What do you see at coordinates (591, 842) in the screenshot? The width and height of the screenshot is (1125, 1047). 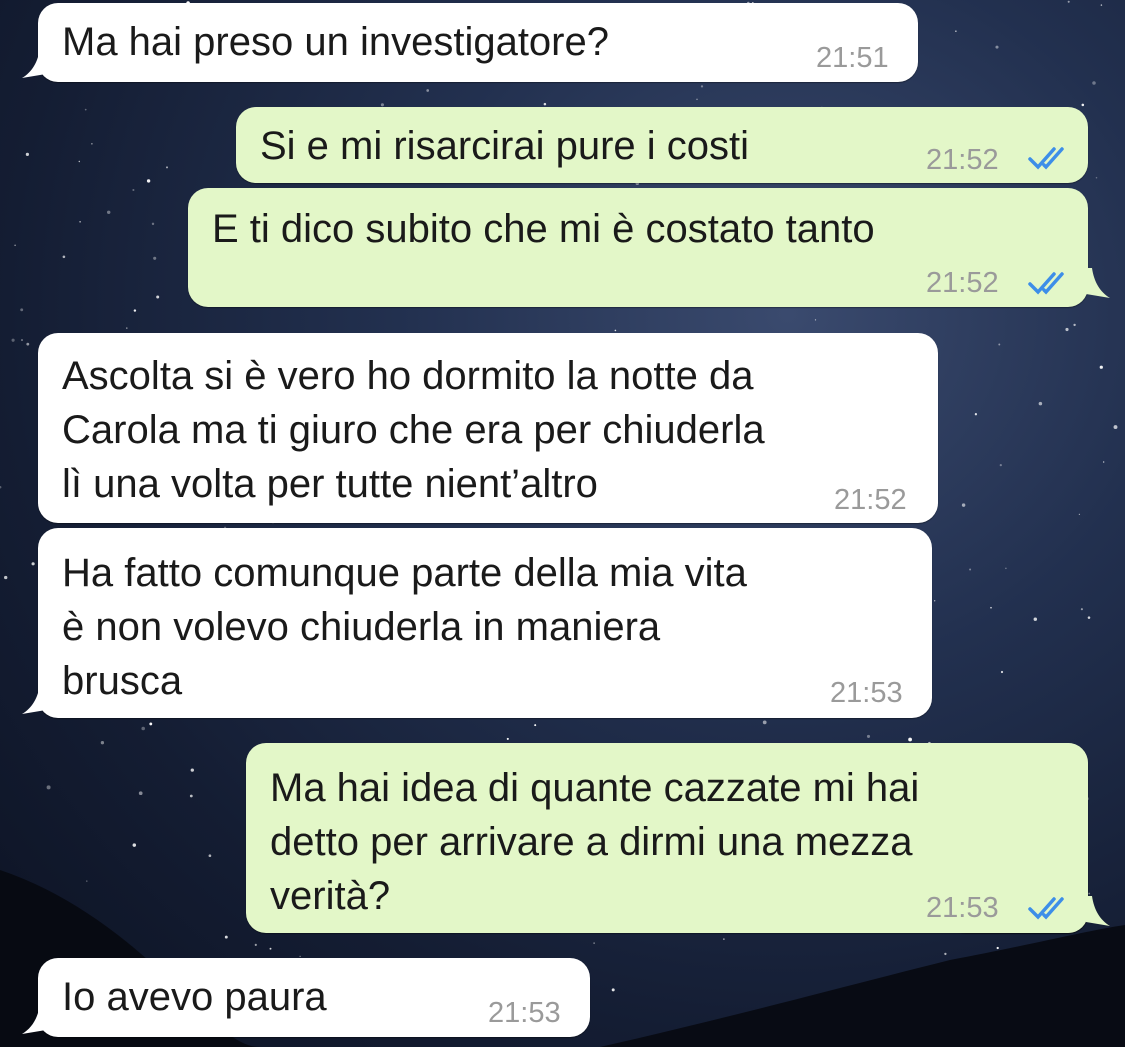 I see `message-line: detto per arrivare a dirmi una mezza` at bounding box center [591, 842].